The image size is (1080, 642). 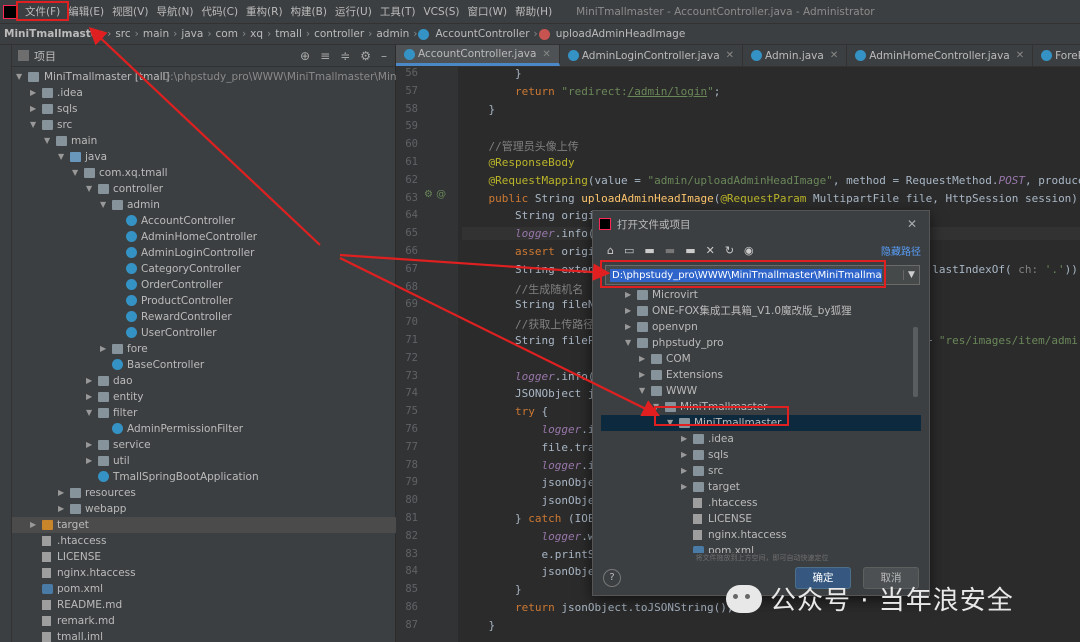 What do you see at coordinates (441, 12) in the screenshot?
I see `menu-vcs: VCS(S)` at bounding box center [441, 12].